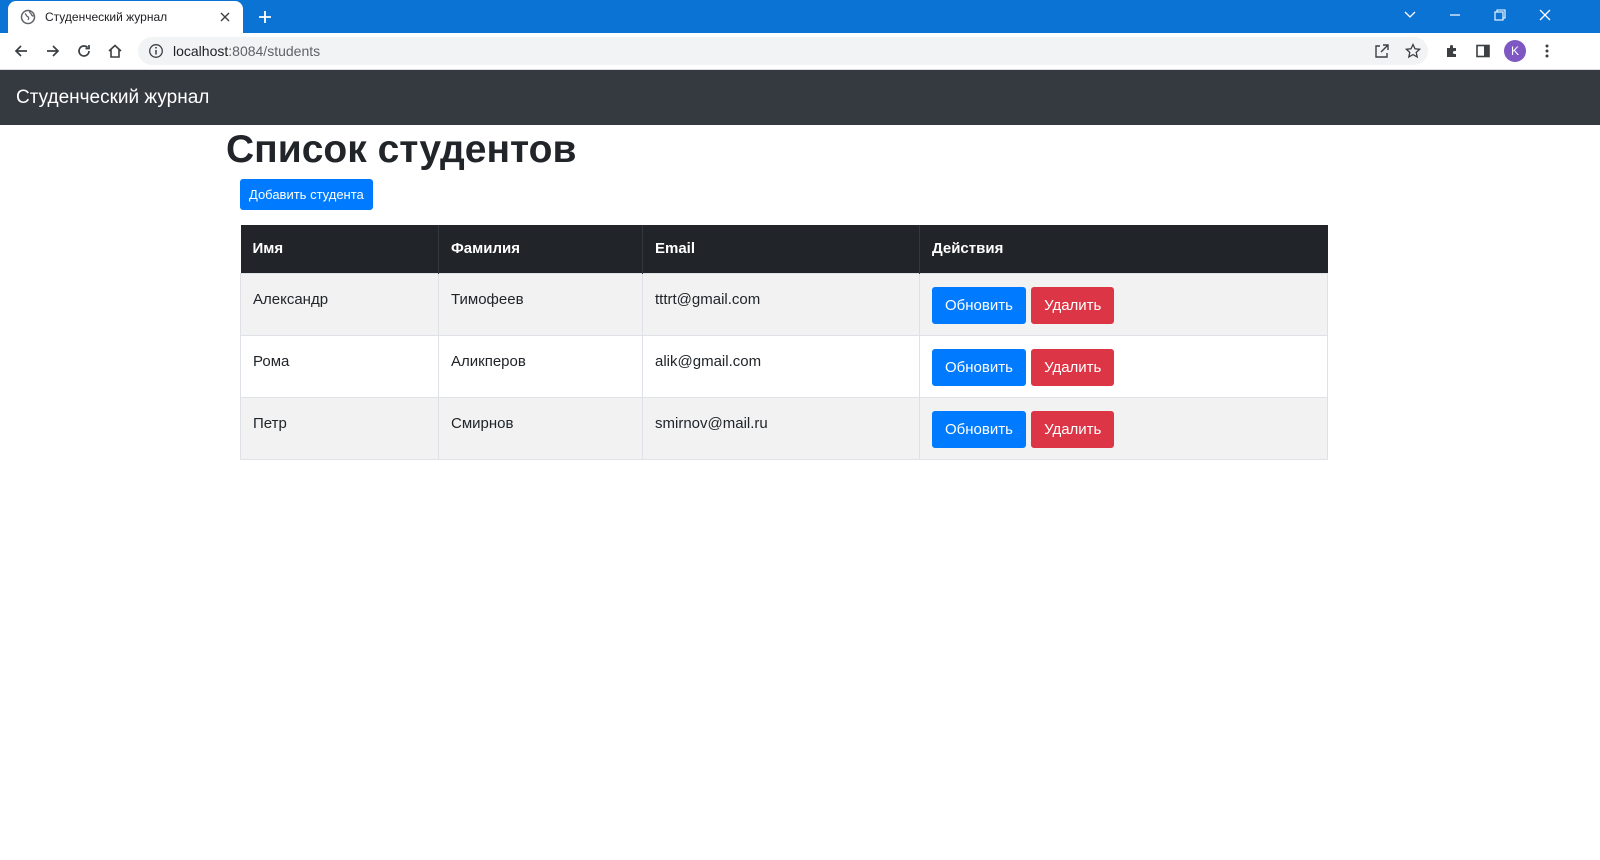 This screenshot has height=860, width=1600. What do you see at coordinates (1410, 15) in the screenshot?
I see `chevron-down-icon` at bounding box center [1410, 15].